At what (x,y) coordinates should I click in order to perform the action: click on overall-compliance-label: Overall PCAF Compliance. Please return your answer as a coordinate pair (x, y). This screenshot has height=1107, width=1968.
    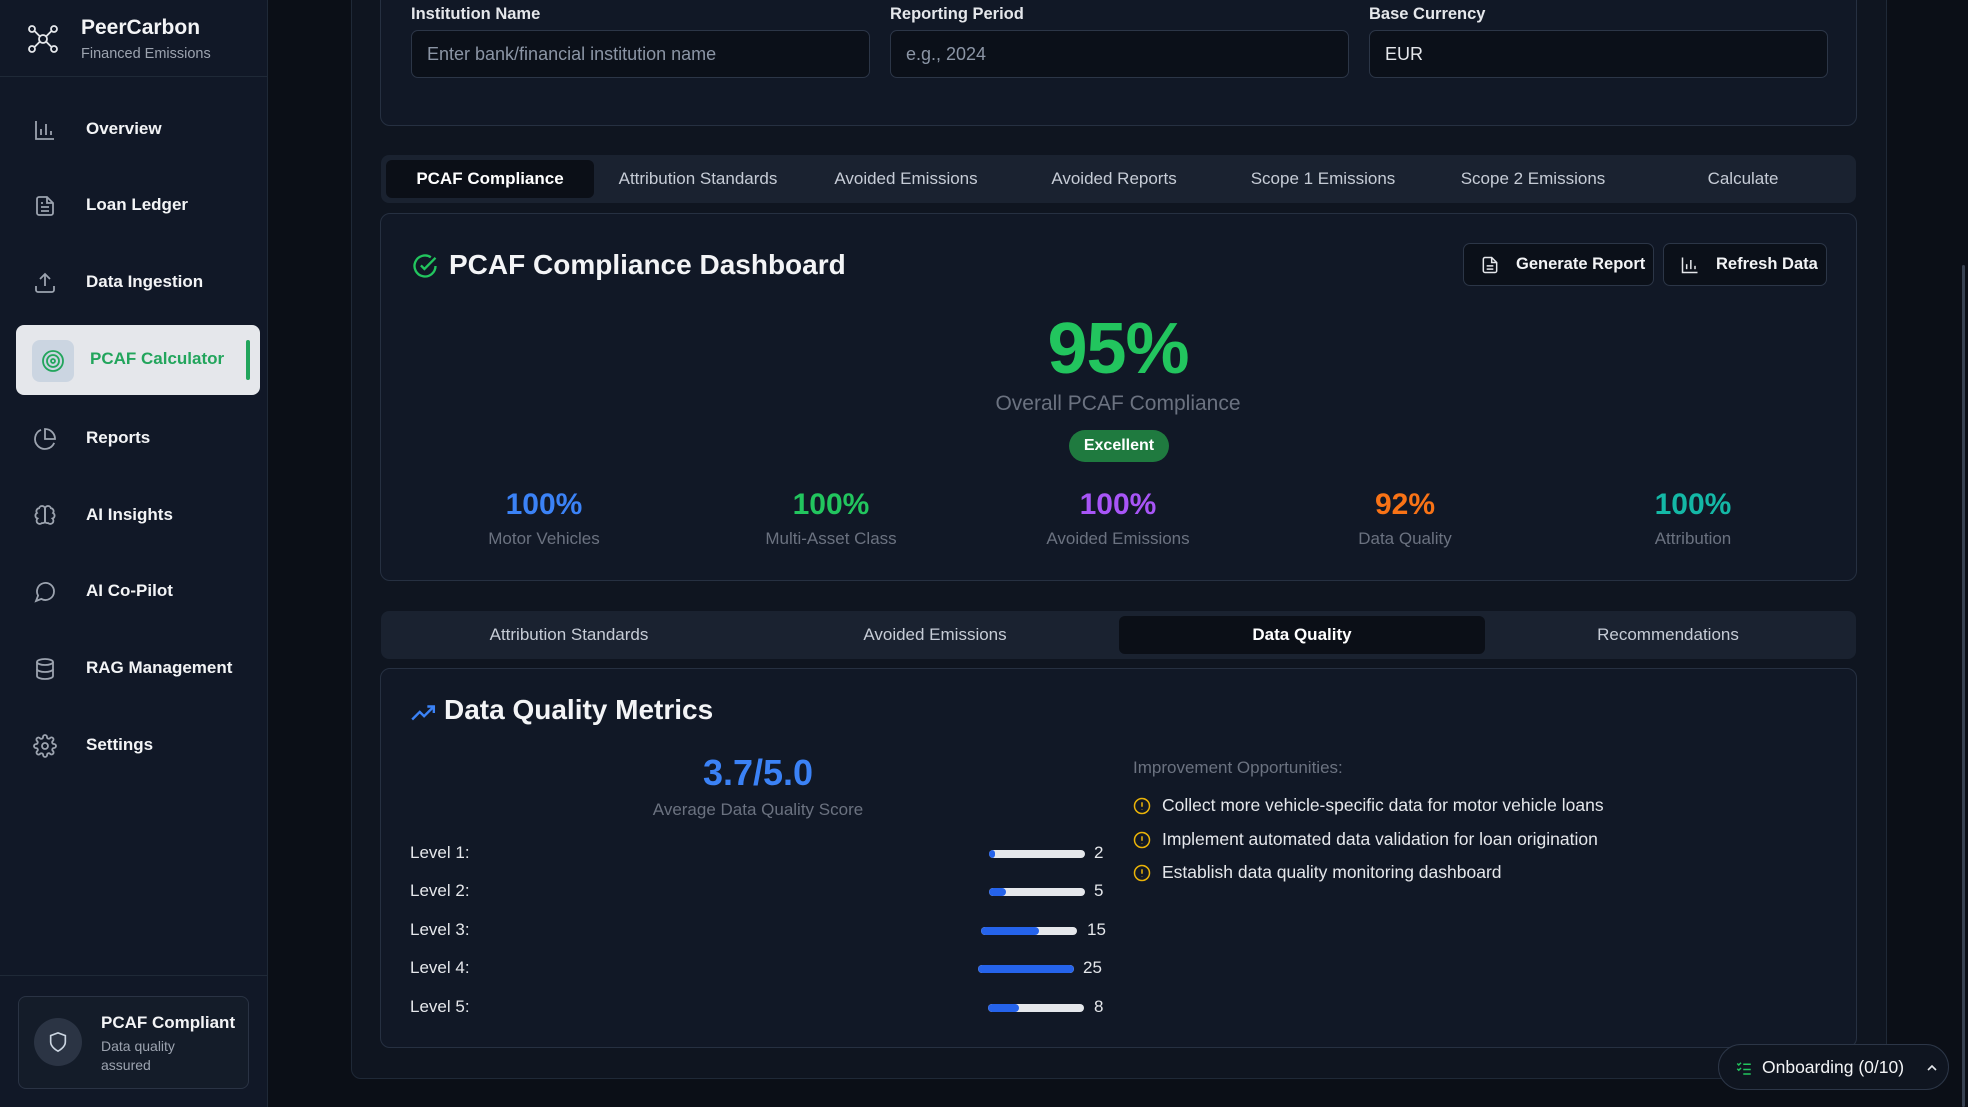
    Looking at the image, I should click on (1118, 403).